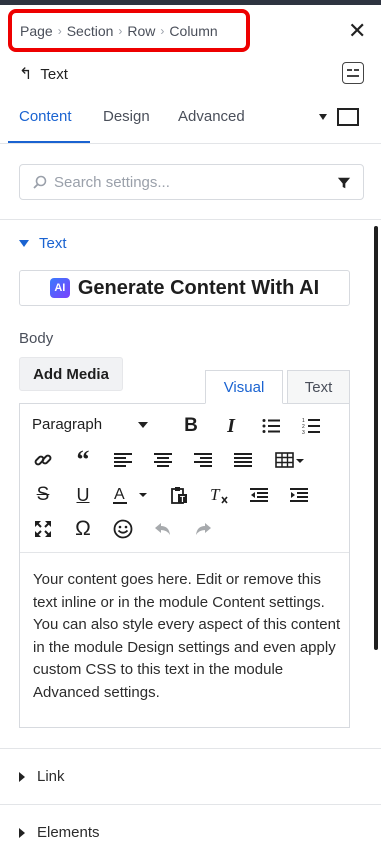 The width and height of the screenshot is (381, 851). What do you see at coordinates (190, 2) in the screenshot?
I see `top-bar` at bounding box center [190, 2].